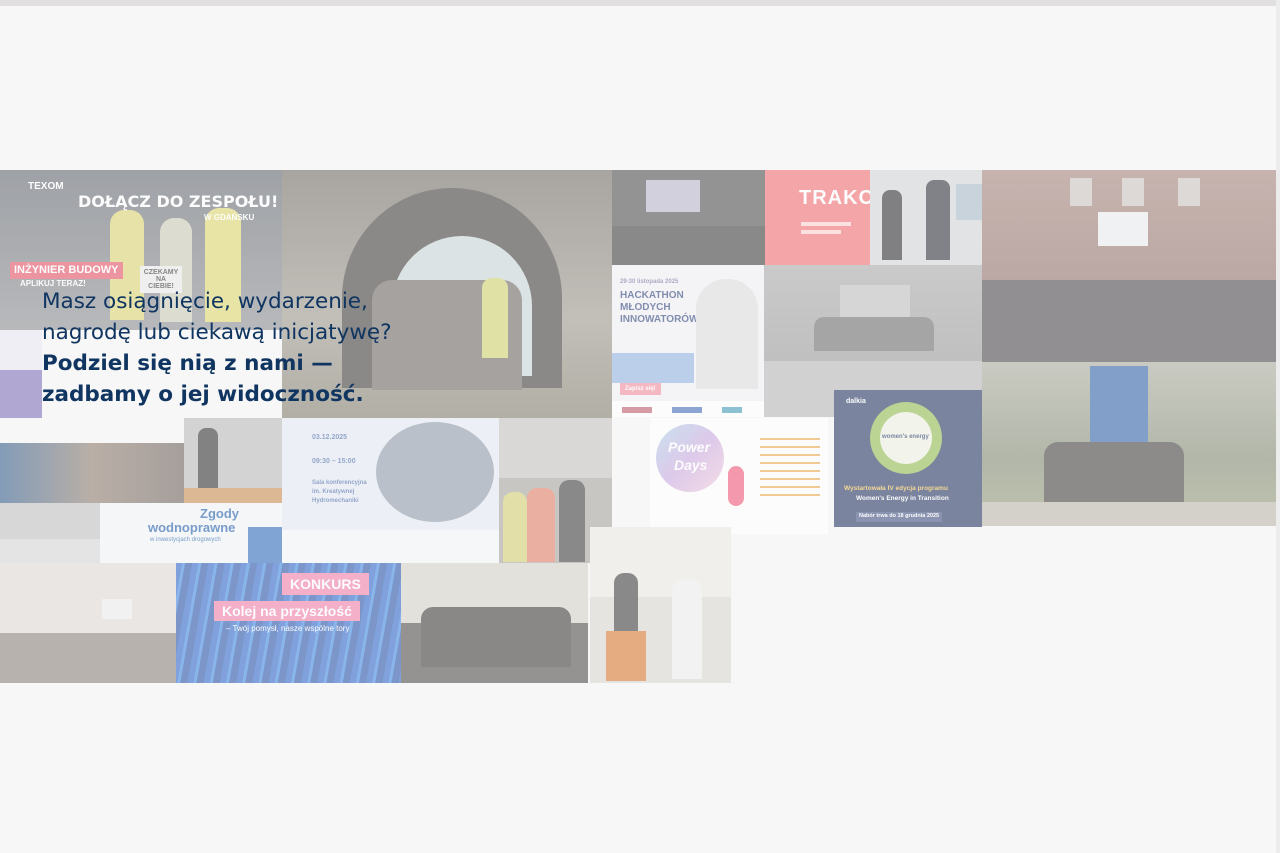 This screenshot has width=1280, height=853. I want to click on flamingo-illustration, so click(736, 486).